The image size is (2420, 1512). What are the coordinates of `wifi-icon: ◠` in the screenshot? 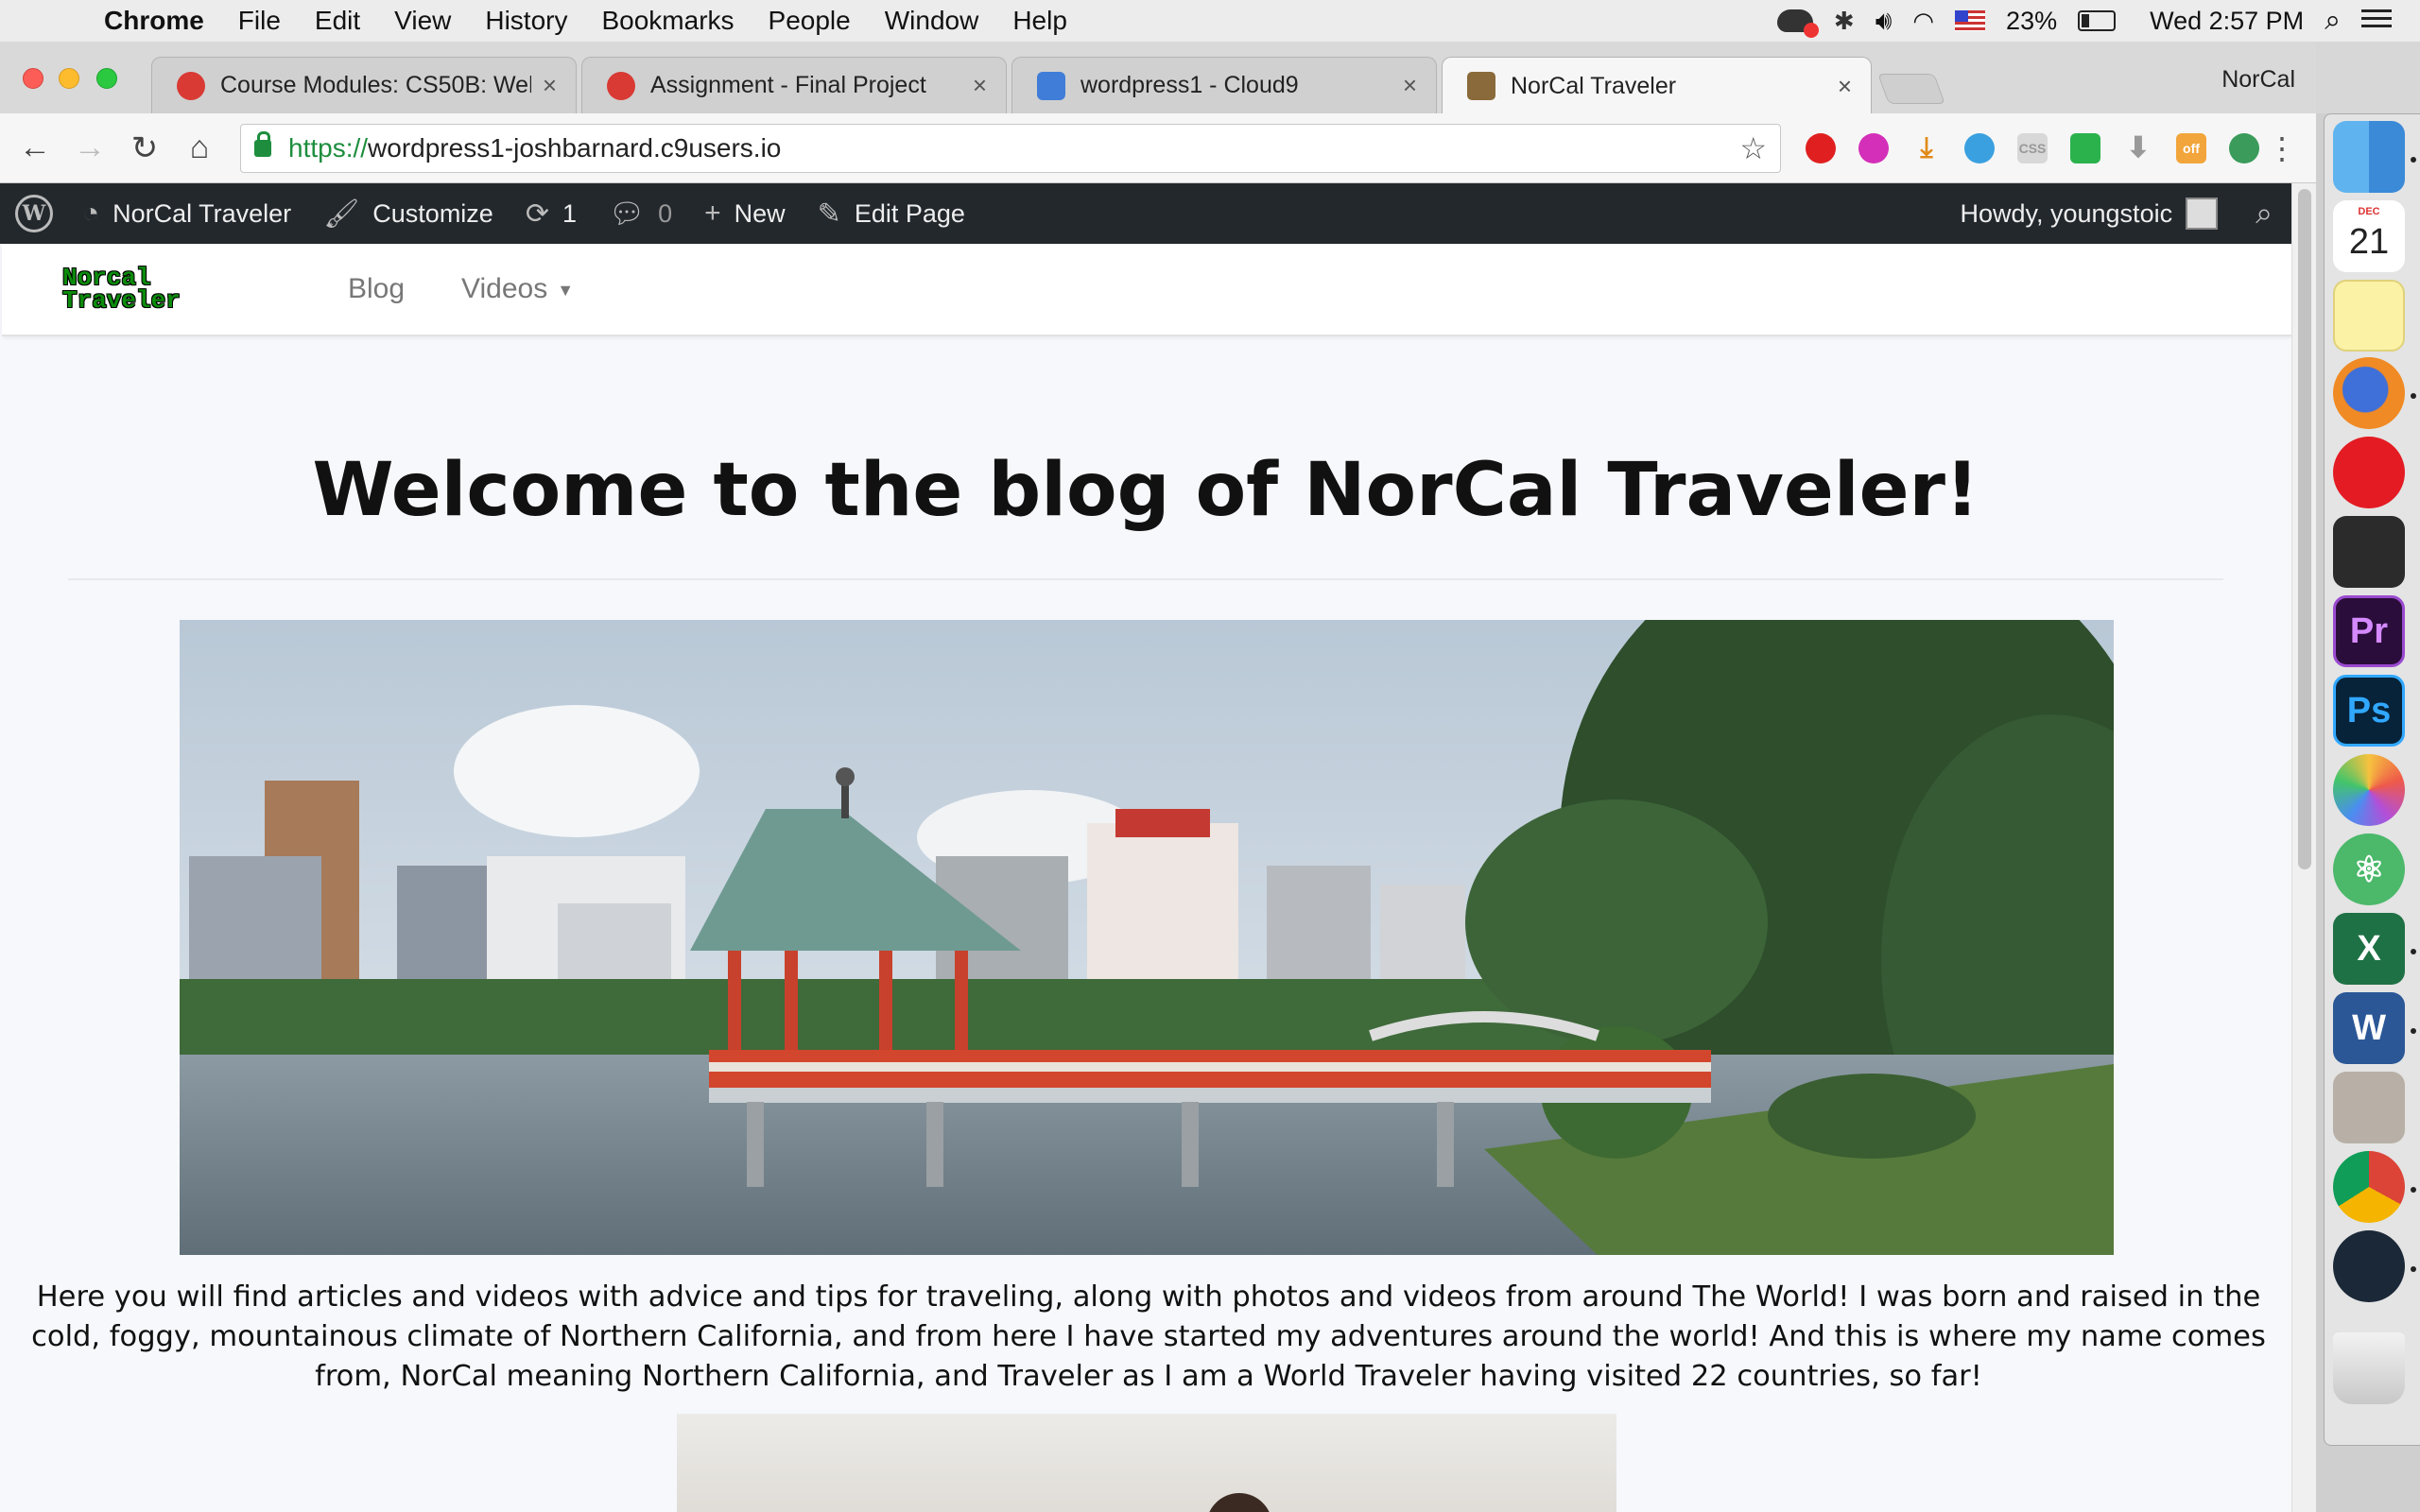 It's located at (1923, 21).